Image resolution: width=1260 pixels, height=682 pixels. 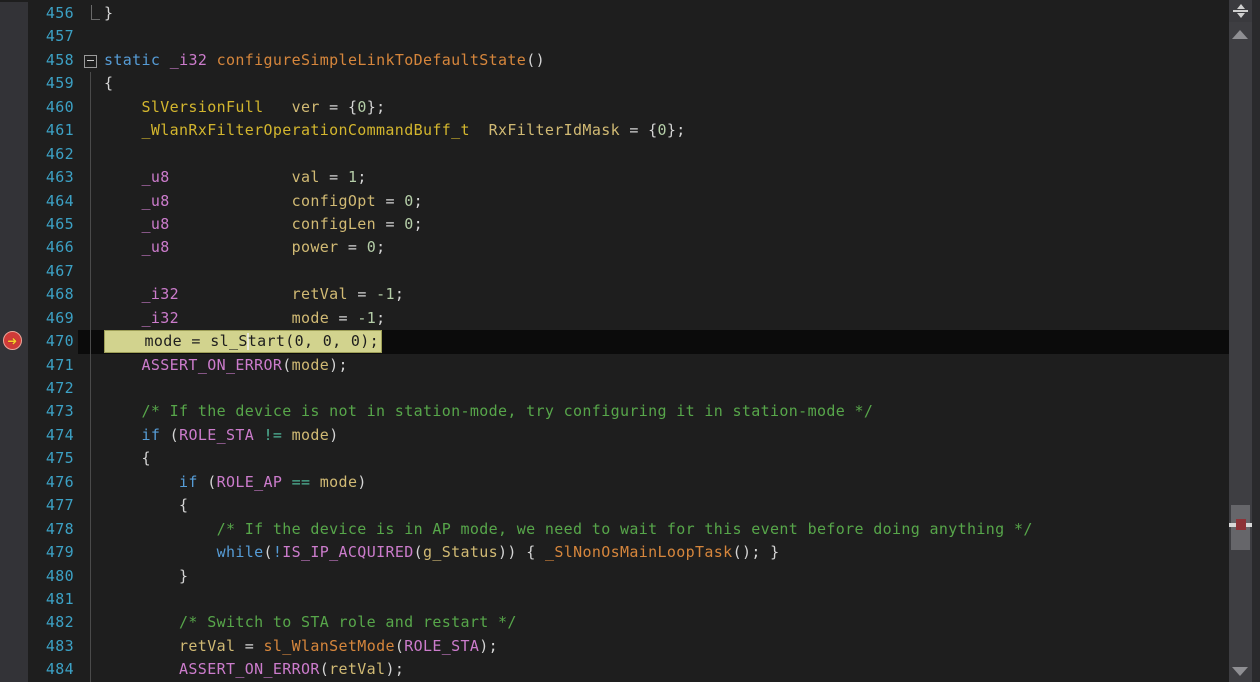 I want to click on line-number: 482, so click(x=53, y=622).